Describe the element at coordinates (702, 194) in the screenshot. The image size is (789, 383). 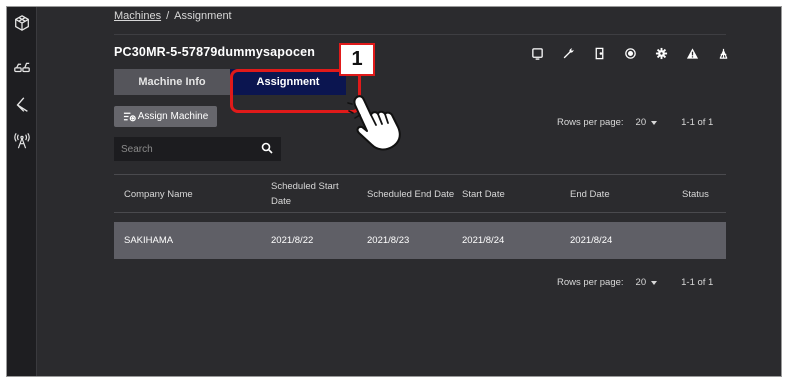
I see `column-header-status: Status` at that location.